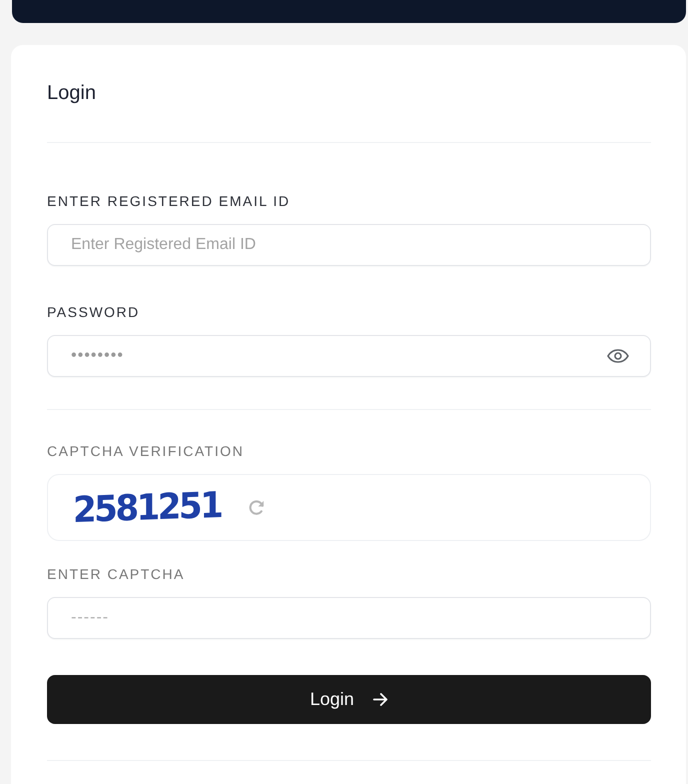 This screenshot has width=688, height=784. What do you see at coordinates (145, 451) in the screenshot?
I see `field-label: CAPTCHA VERIFICATION` at bounding box center [145, 451].